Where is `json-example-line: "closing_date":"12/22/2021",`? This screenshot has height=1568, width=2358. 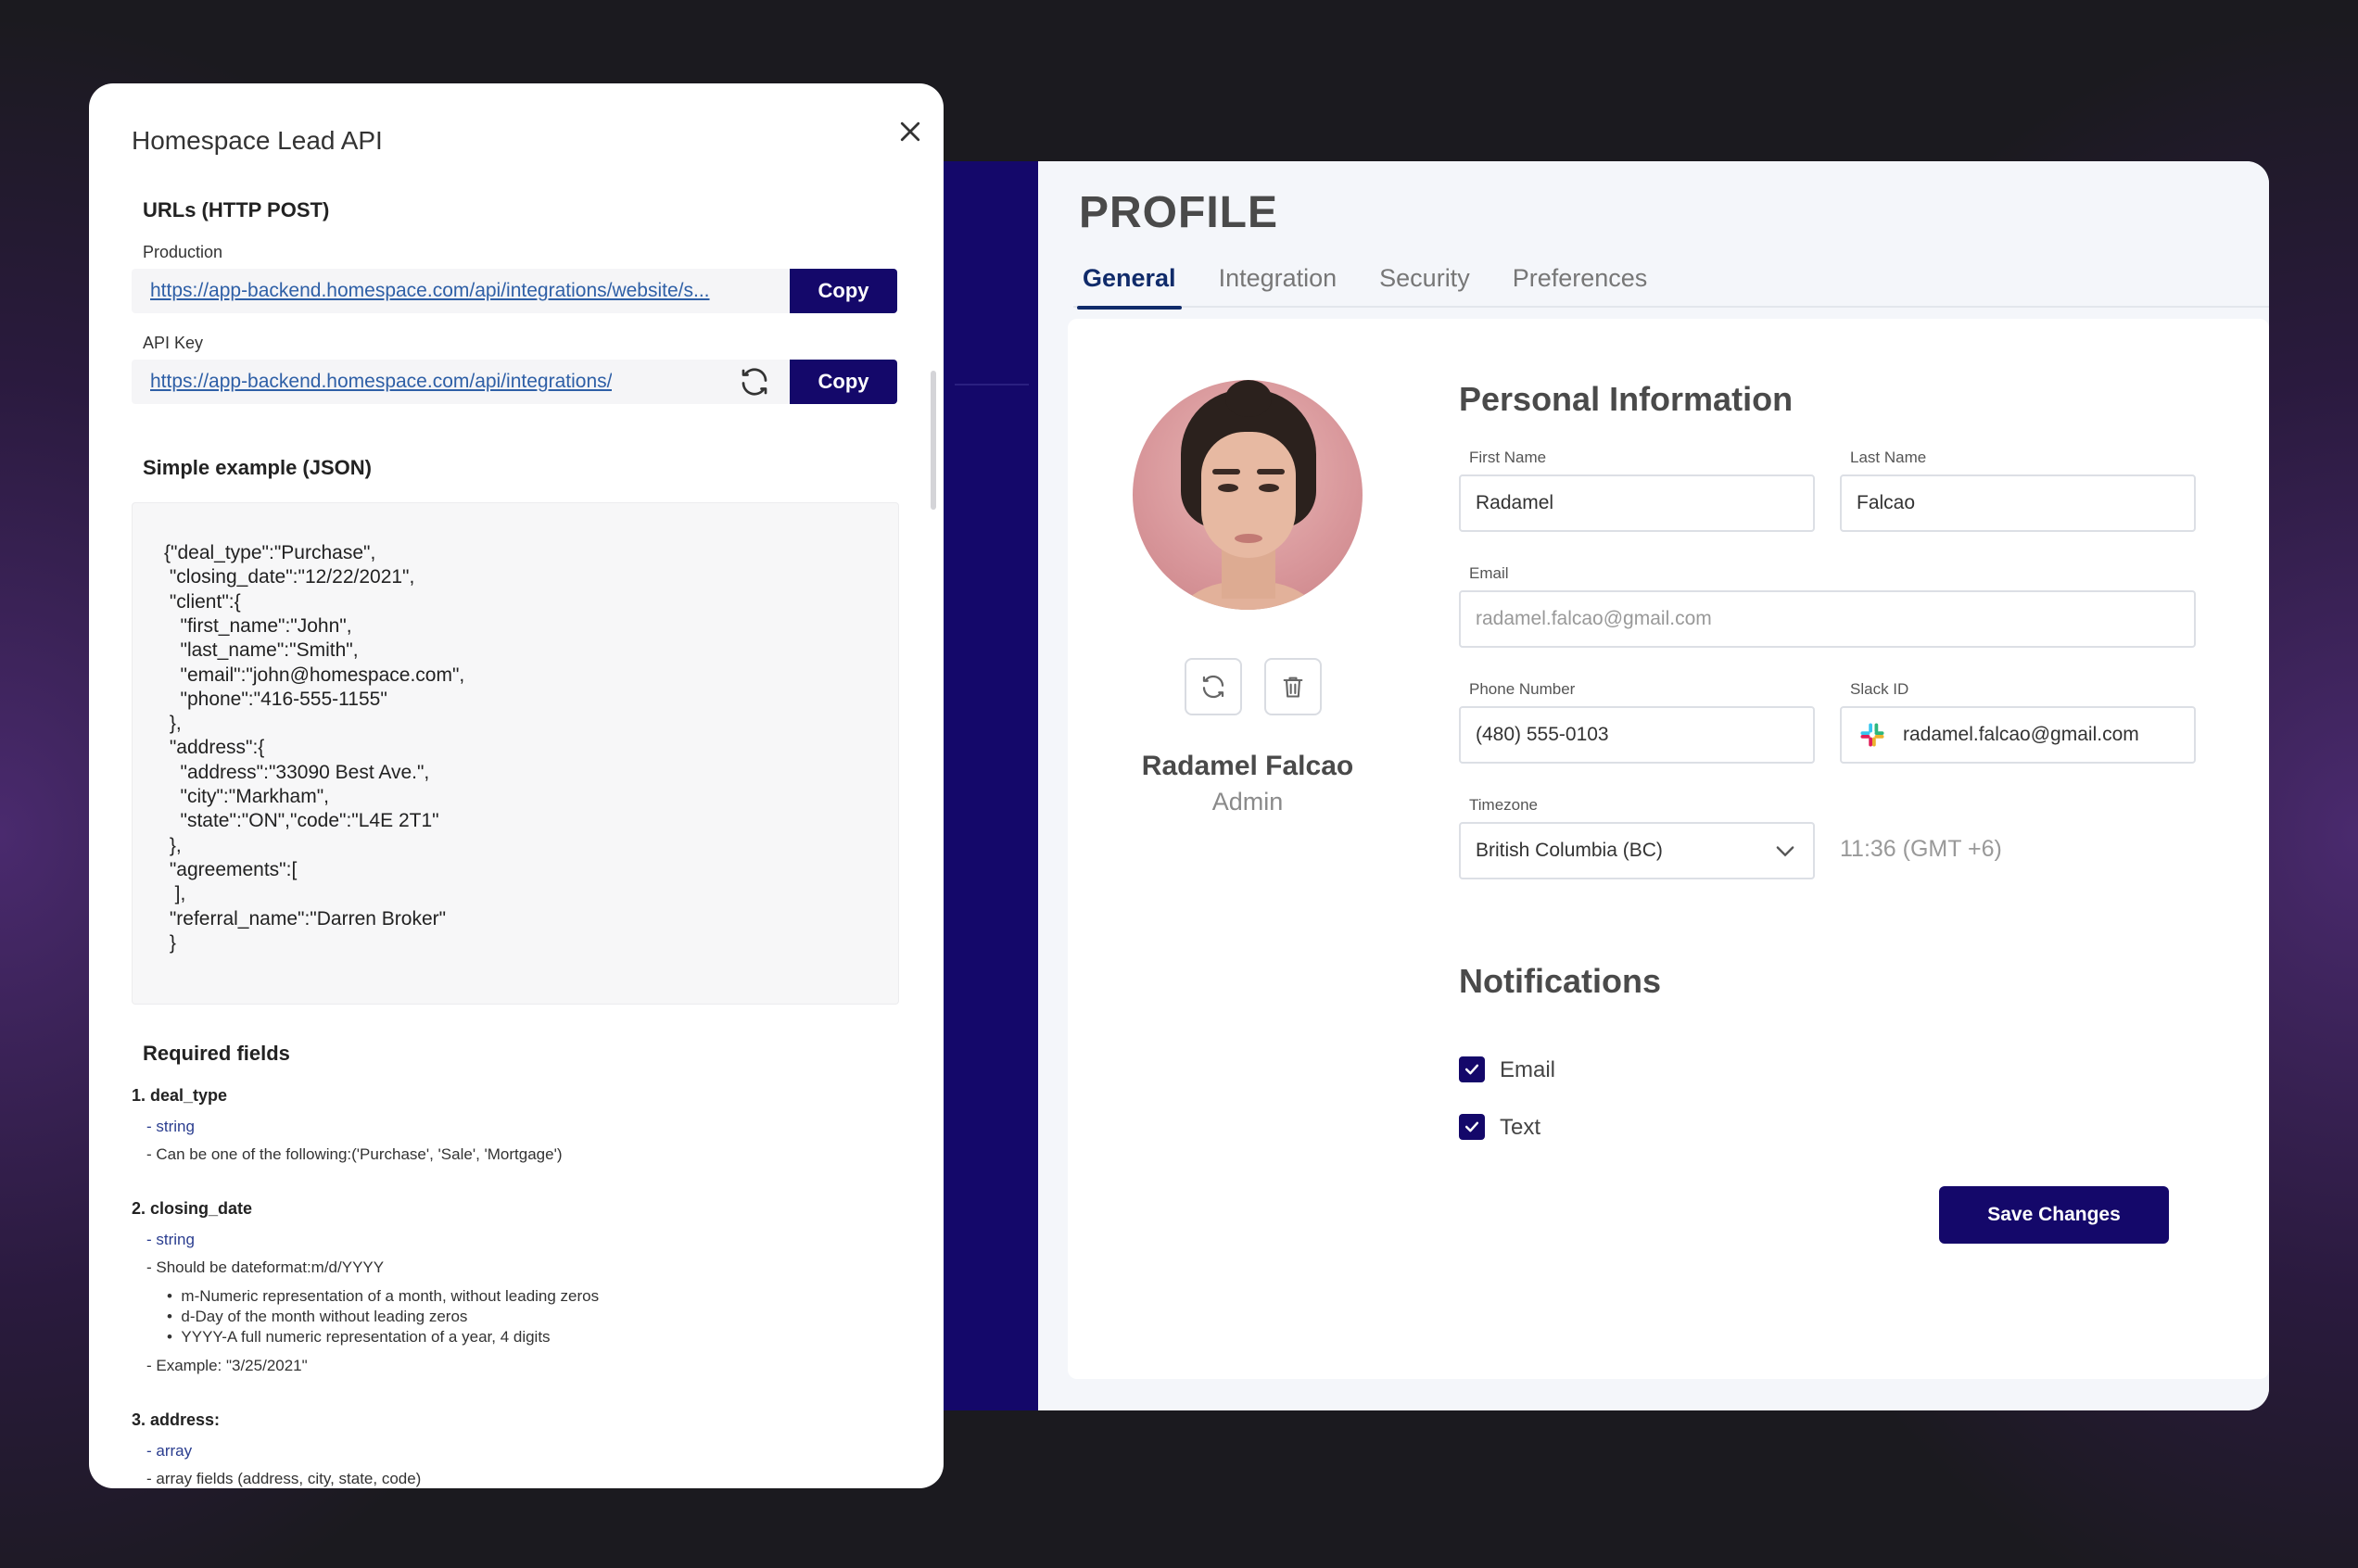 json-example-line: "closing_date":"12/22/2021", is located at coordinates (290, 577).